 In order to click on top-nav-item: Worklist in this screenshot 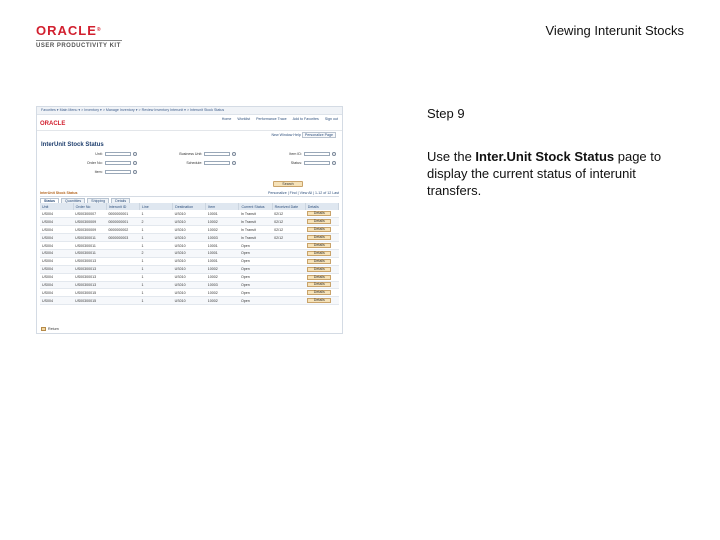, I will do `click(243, 119)`.